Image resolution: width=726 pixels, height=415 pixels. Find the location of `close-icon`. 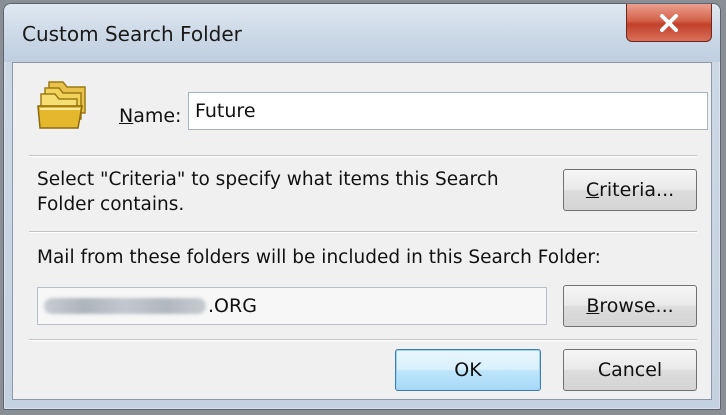

close-icon is located at coordinates (669, 22).